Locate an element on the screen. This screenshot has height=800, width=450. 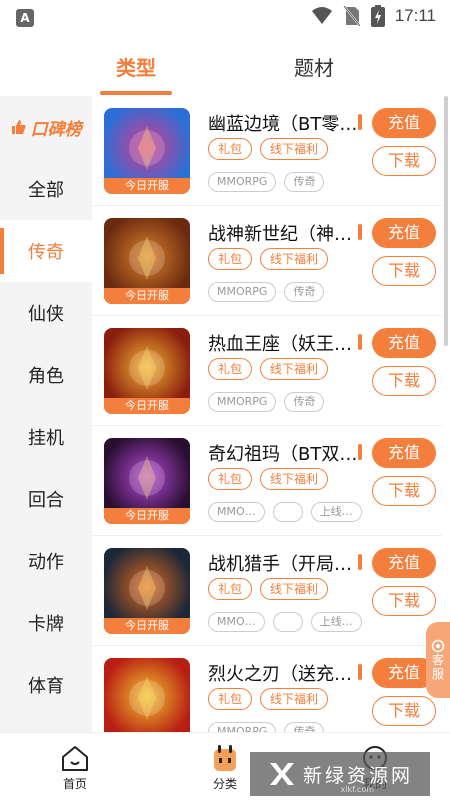
watermark-text: 新绿资源网 is located at coordinates (357, 775).